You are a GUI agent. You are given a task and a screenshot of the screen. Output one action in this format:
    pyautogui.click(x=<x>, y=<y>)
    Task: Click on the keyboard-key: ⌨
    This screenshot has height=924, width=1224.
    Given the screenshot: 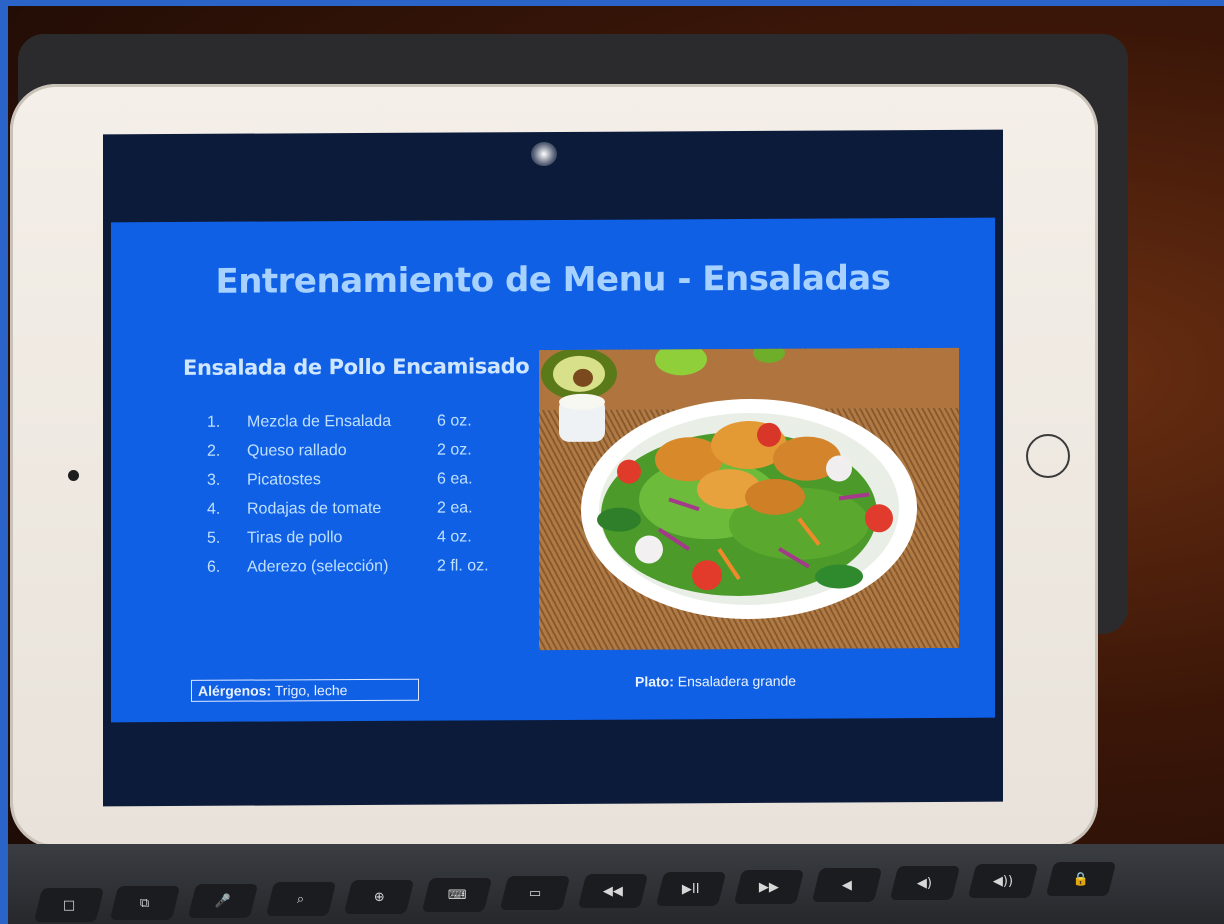 What is the action you would take?
    pyautogui.click(x=457, y=895)
    